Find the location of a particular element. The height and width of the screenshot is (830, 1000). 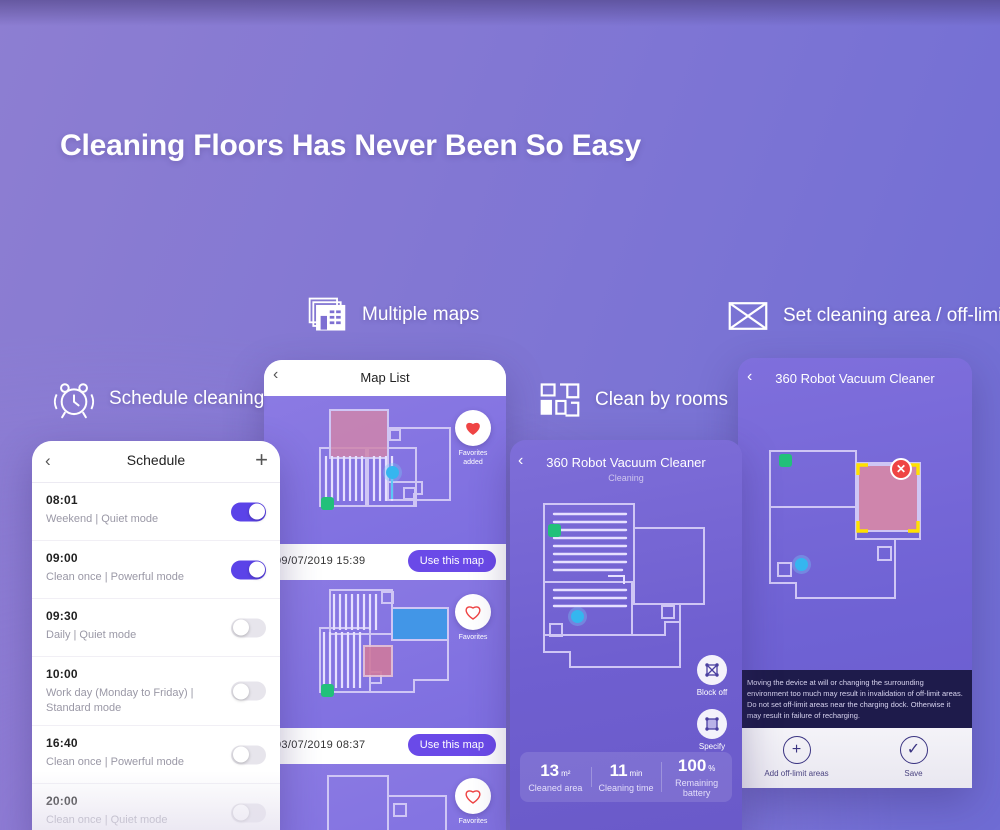

map-date: 09/07/2019 15:39 is located at coordinates (320, 561).